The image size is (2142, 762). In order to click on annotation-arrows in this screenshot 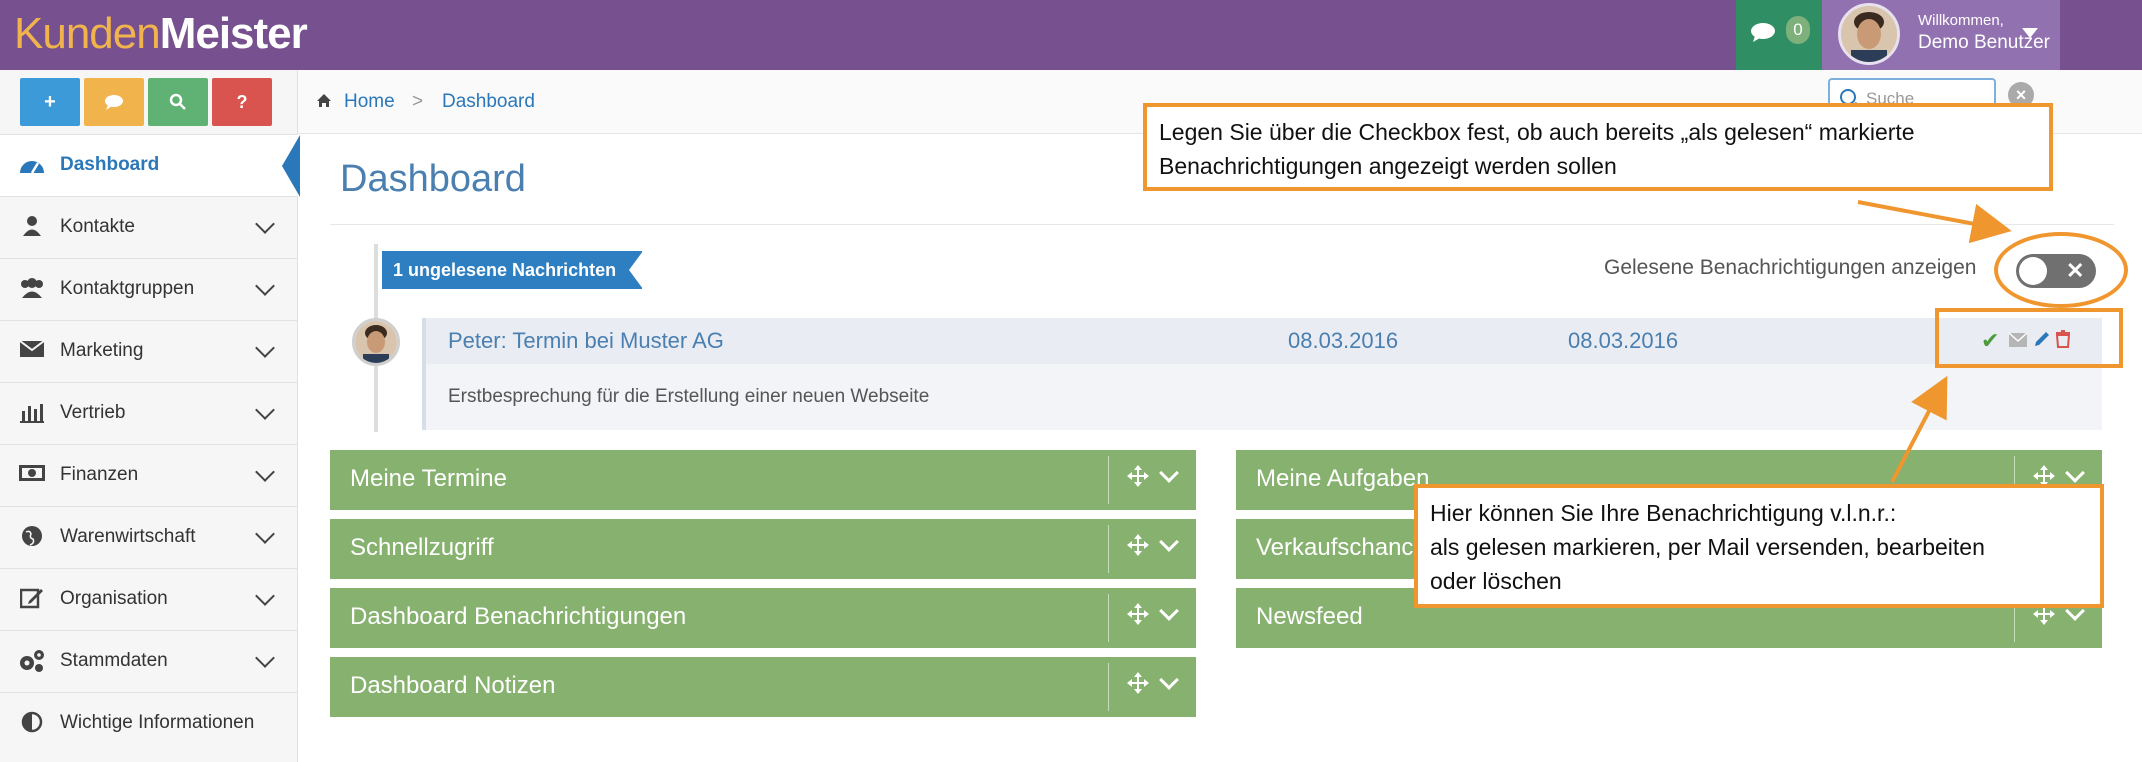, I will do `click(1934, 341)`.